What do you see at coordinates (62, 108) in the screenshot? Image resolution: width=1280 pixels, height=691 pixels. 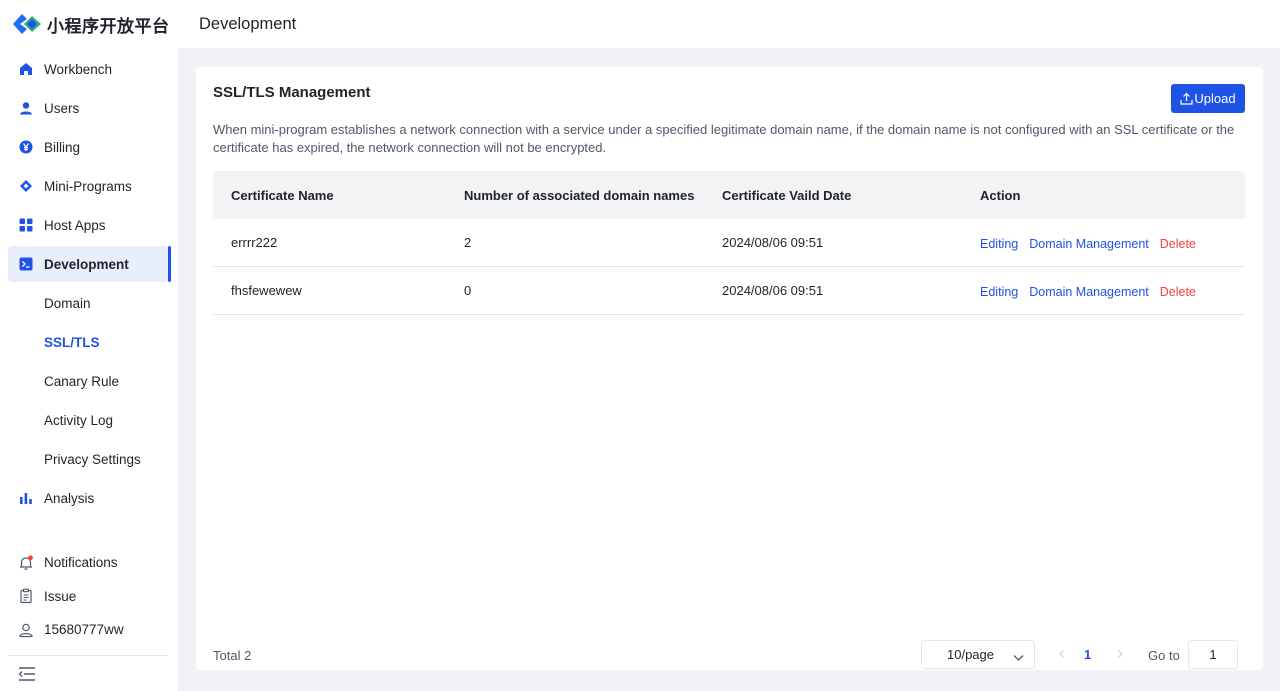 I see `sidebar-item-label: Users` at bounding box center [62, 108].